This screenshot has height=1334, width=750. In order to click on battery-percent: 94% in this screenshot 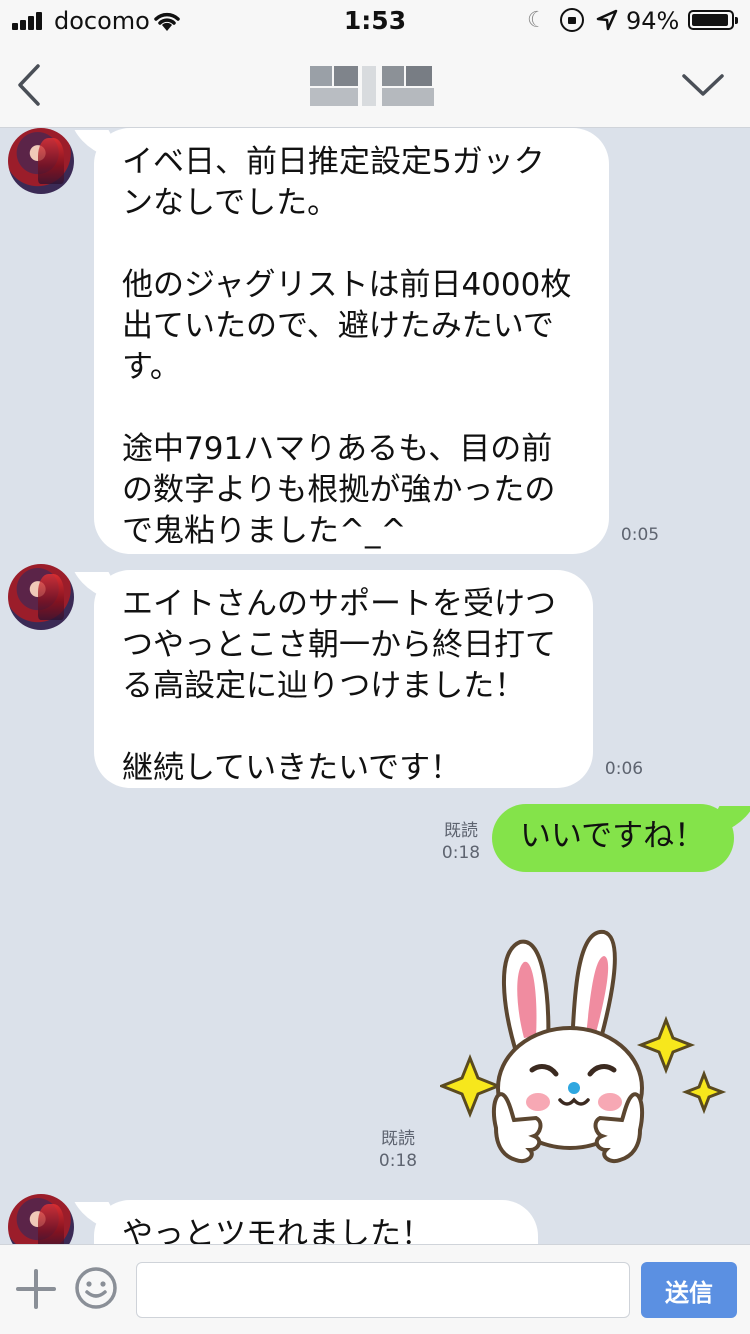, I will do `click(653, 21)`.